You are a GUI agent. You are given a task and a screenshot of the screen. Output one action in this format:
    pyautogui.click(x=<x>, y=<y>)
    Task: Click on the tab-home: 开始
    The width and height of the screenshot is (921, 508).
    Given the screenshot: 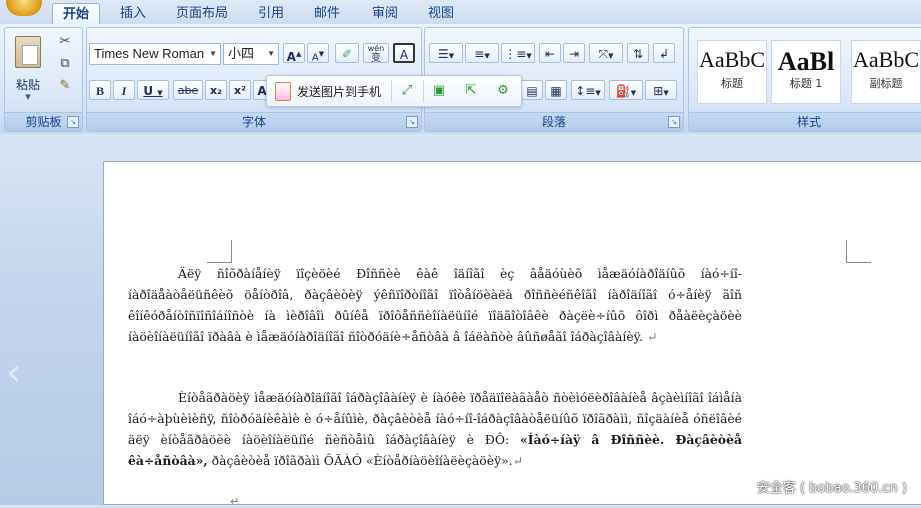 What is the action you would take?
    pyautogui.click(x=76, y=14)
    